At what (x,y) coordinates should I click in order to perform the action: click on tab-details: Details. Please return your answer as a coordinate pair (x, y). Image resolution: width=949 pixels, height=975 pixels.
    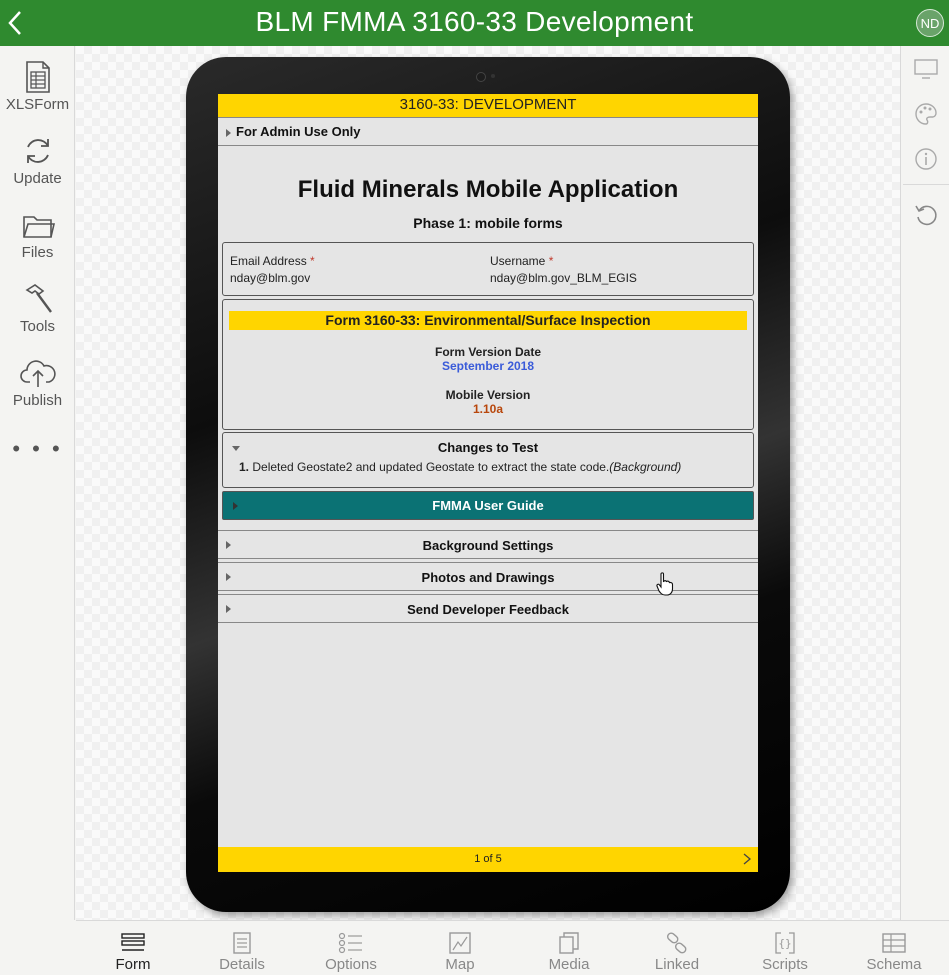
    Looking at the image, I should click on (242, 948).